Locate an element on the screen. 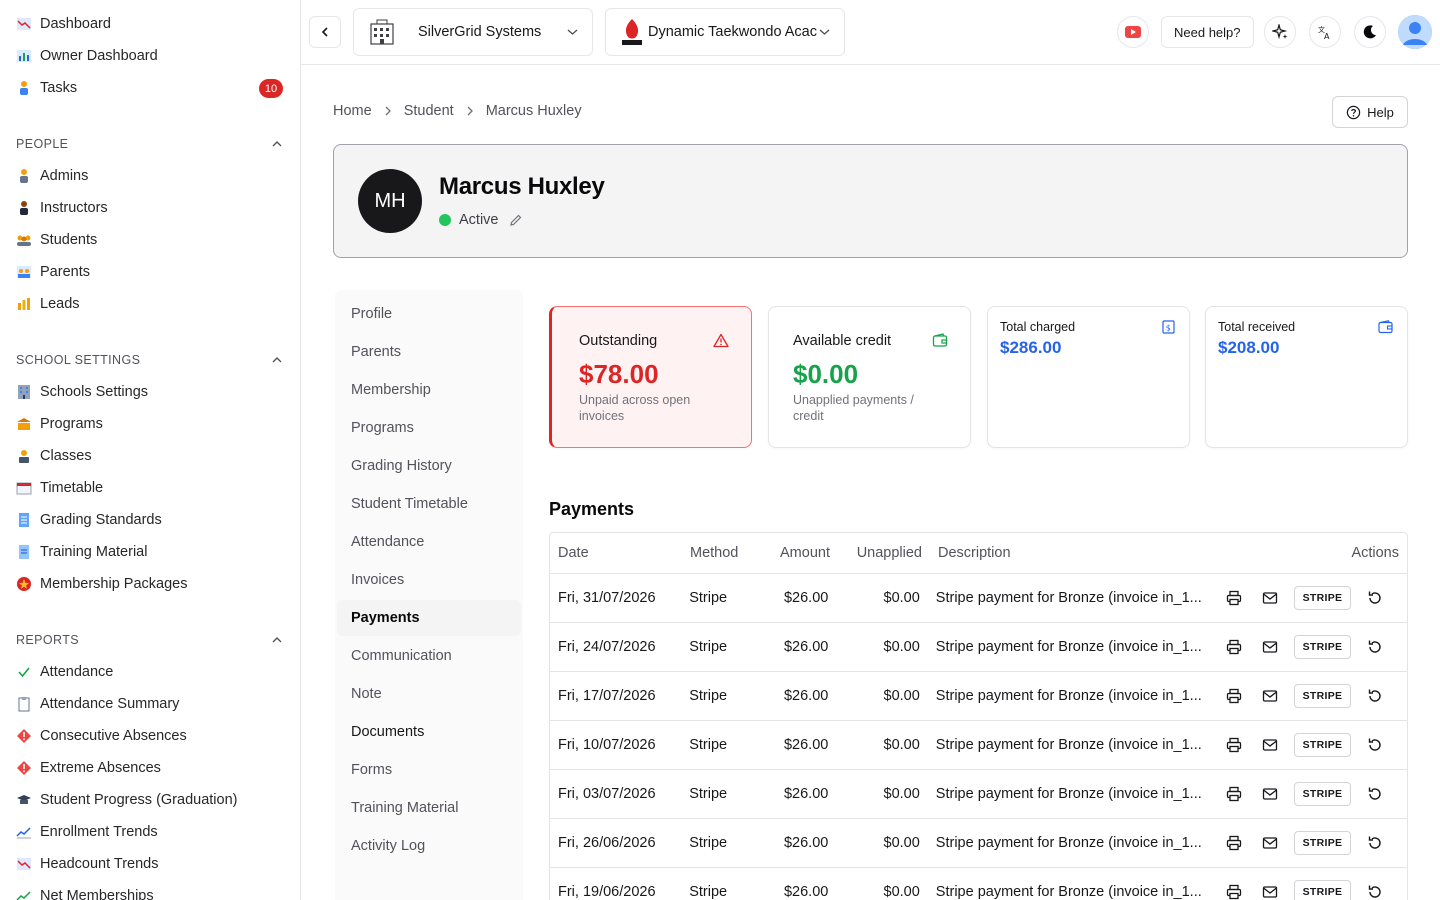  pencil-icon is located at coordinates (516, 220).